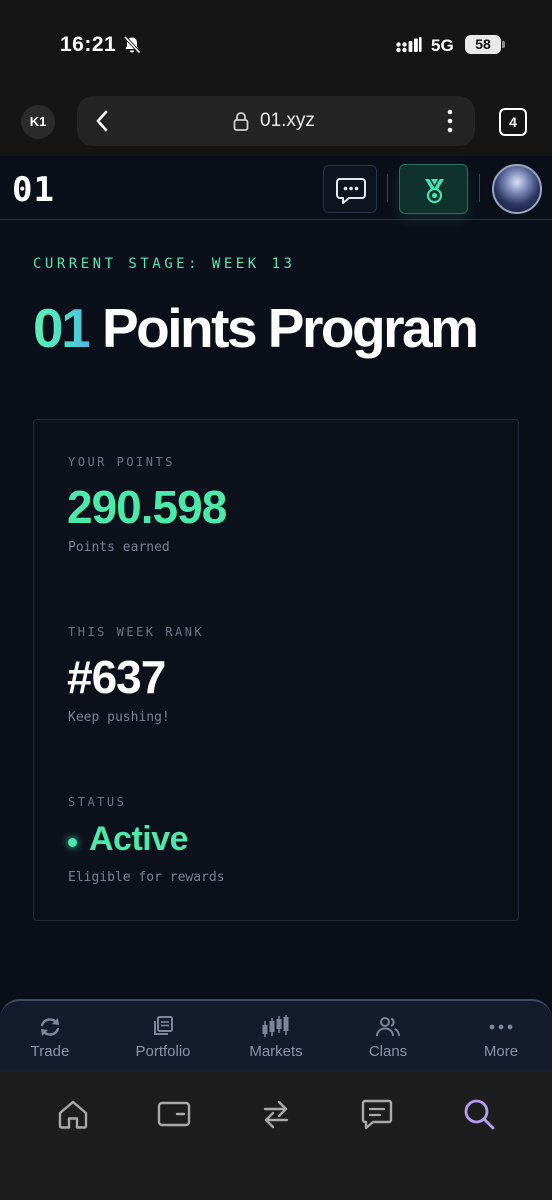 This screenshot has width=552, height=1200. I want to click on medal-icon, so click(434, 191).